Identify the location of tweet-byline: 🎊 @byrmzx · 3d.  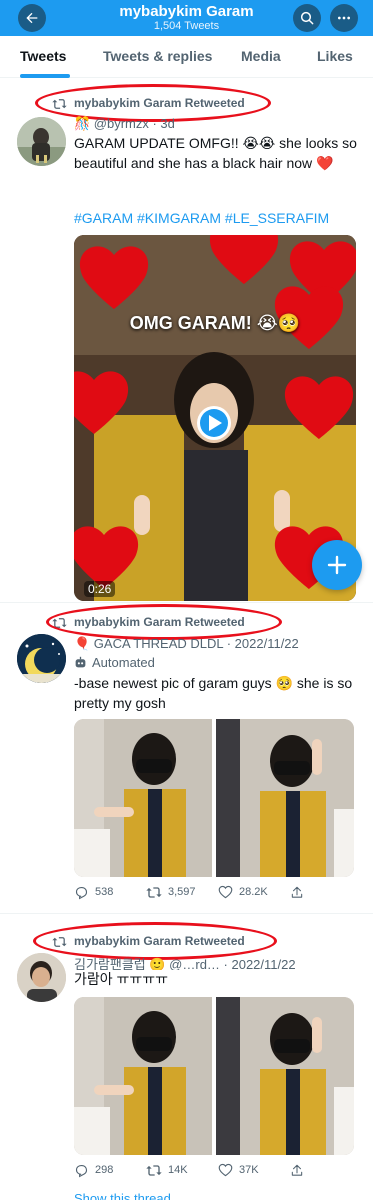
(124, 123).